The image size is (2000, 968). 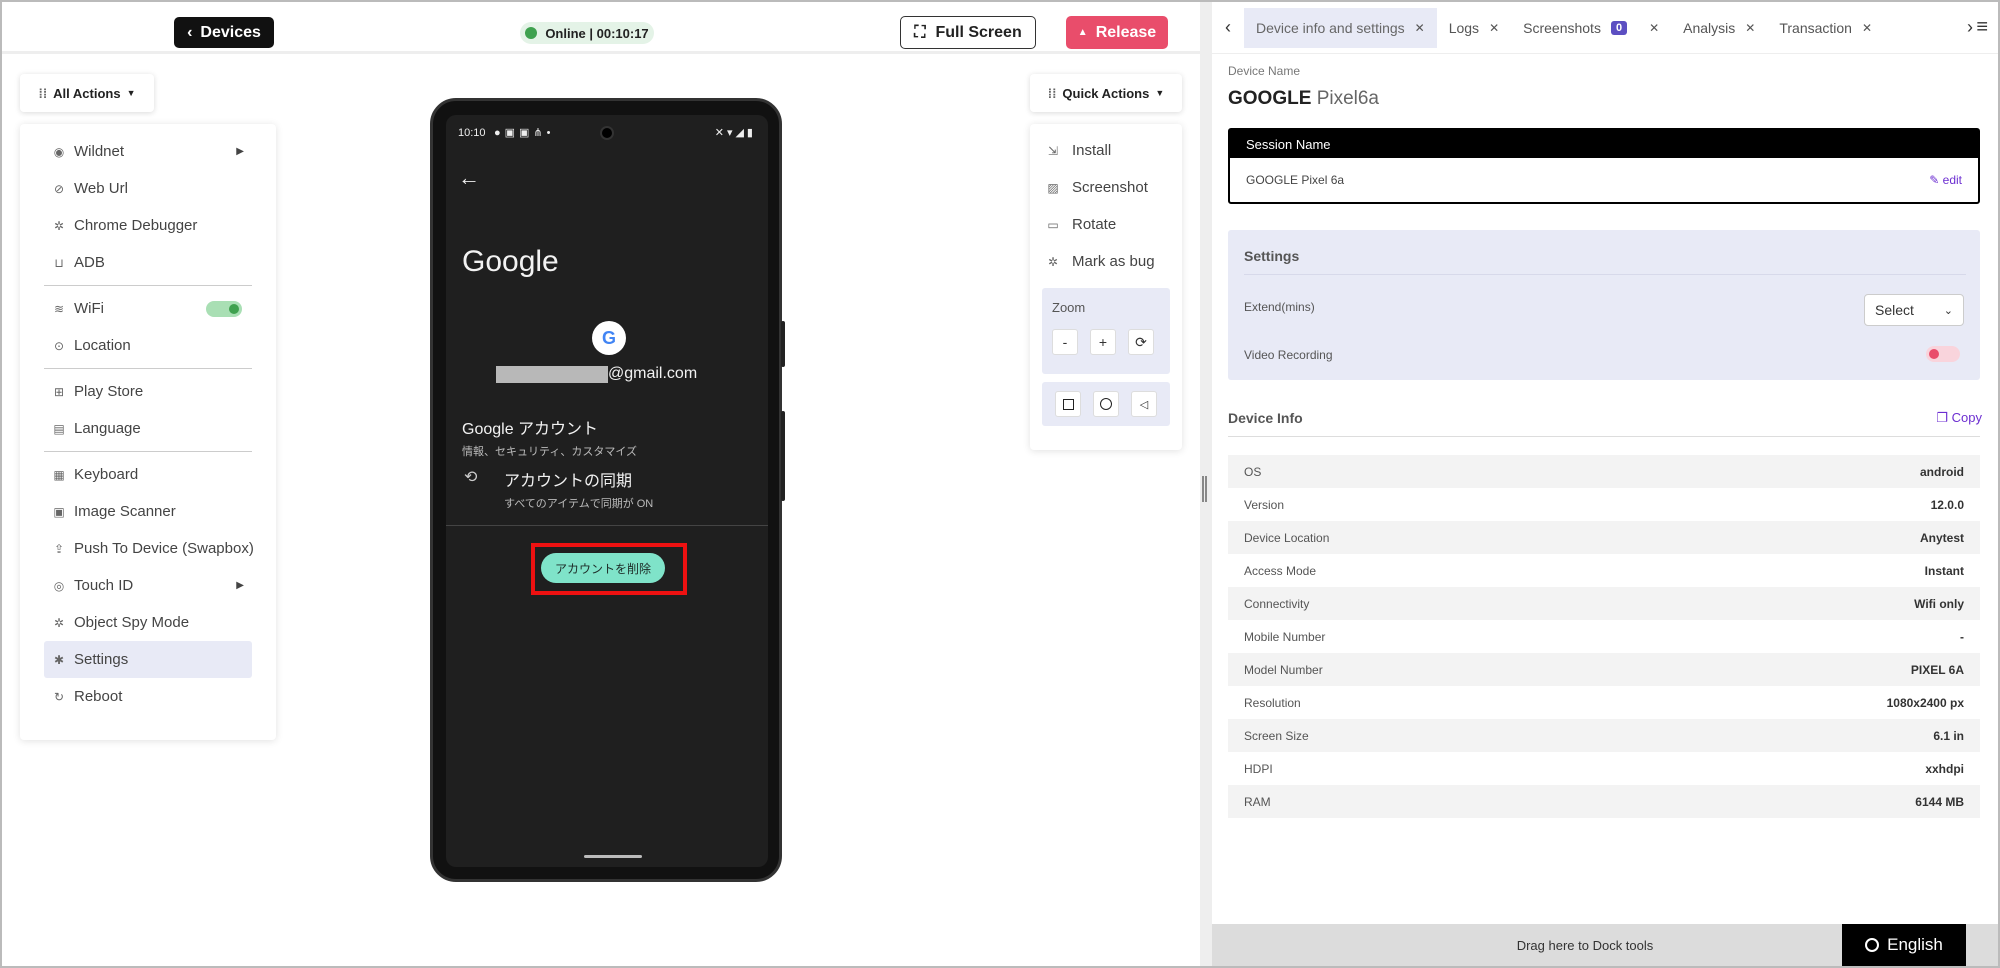 I want to click on online-status-badge: Online | 00:10:17, so click(x=587, y=33).